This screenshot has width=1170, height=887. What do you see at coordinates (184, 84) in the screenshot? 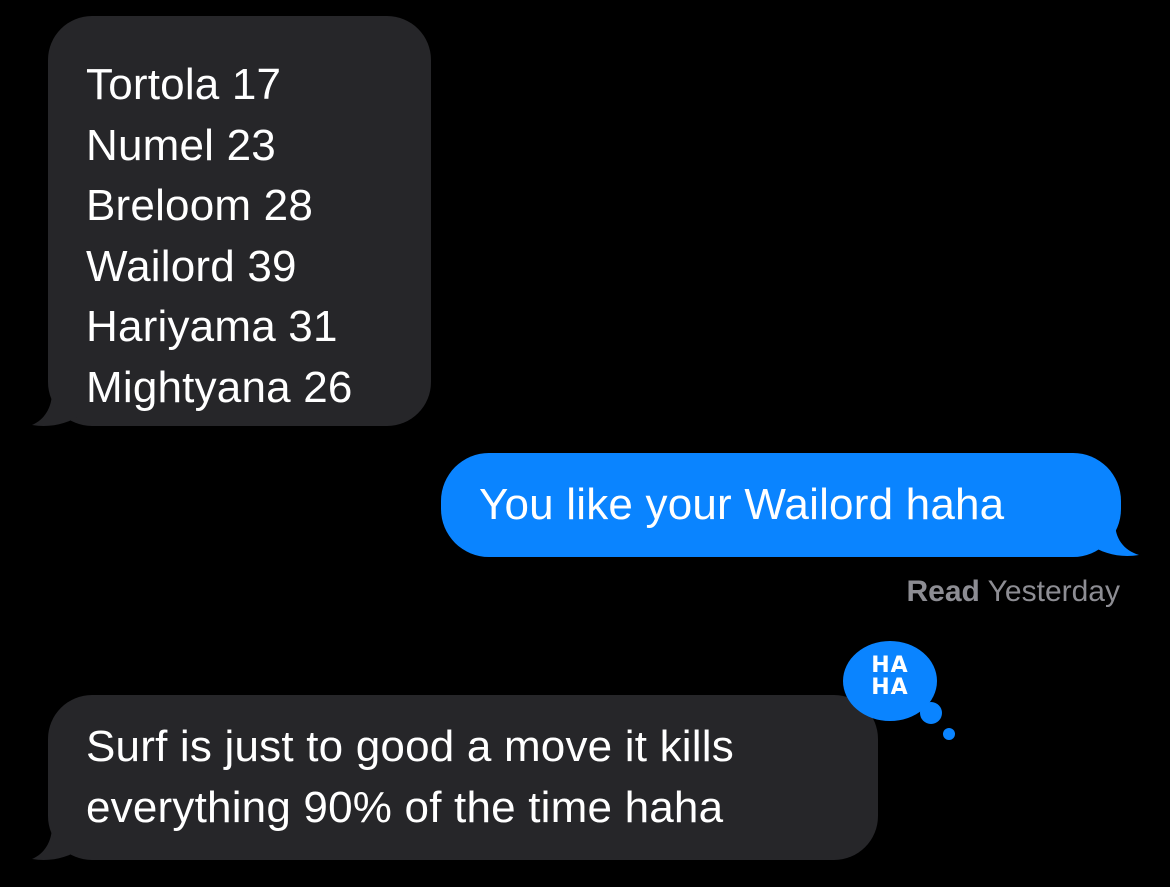
I see `message-line: Tortola 17` at bounding box center [184, 84].